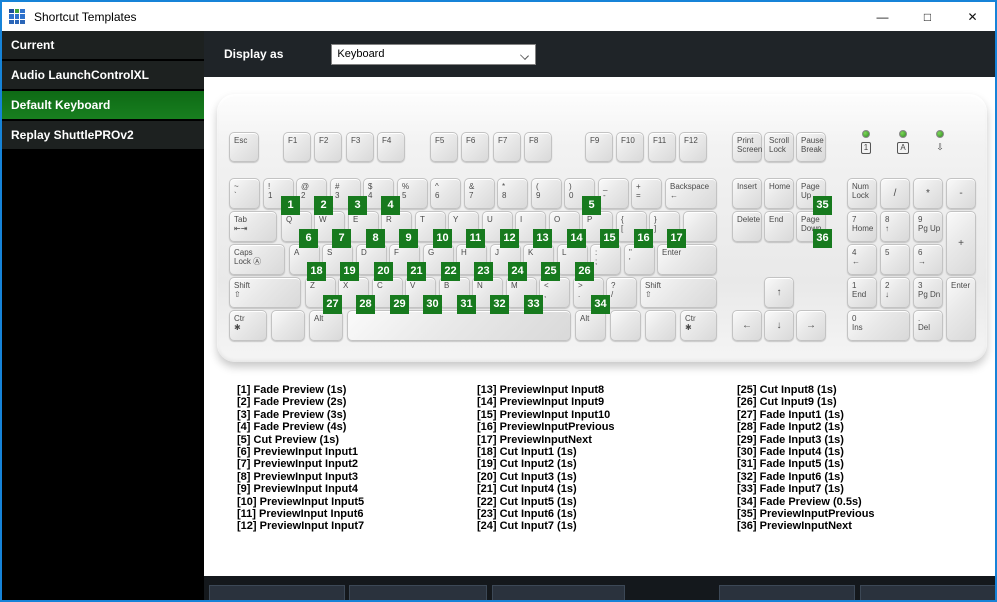 The image size is (997, 602). Describe the element at coordinates (779, 147) in the screenshot. I see `key-scroll-lock: Scroll Lock` at that location.